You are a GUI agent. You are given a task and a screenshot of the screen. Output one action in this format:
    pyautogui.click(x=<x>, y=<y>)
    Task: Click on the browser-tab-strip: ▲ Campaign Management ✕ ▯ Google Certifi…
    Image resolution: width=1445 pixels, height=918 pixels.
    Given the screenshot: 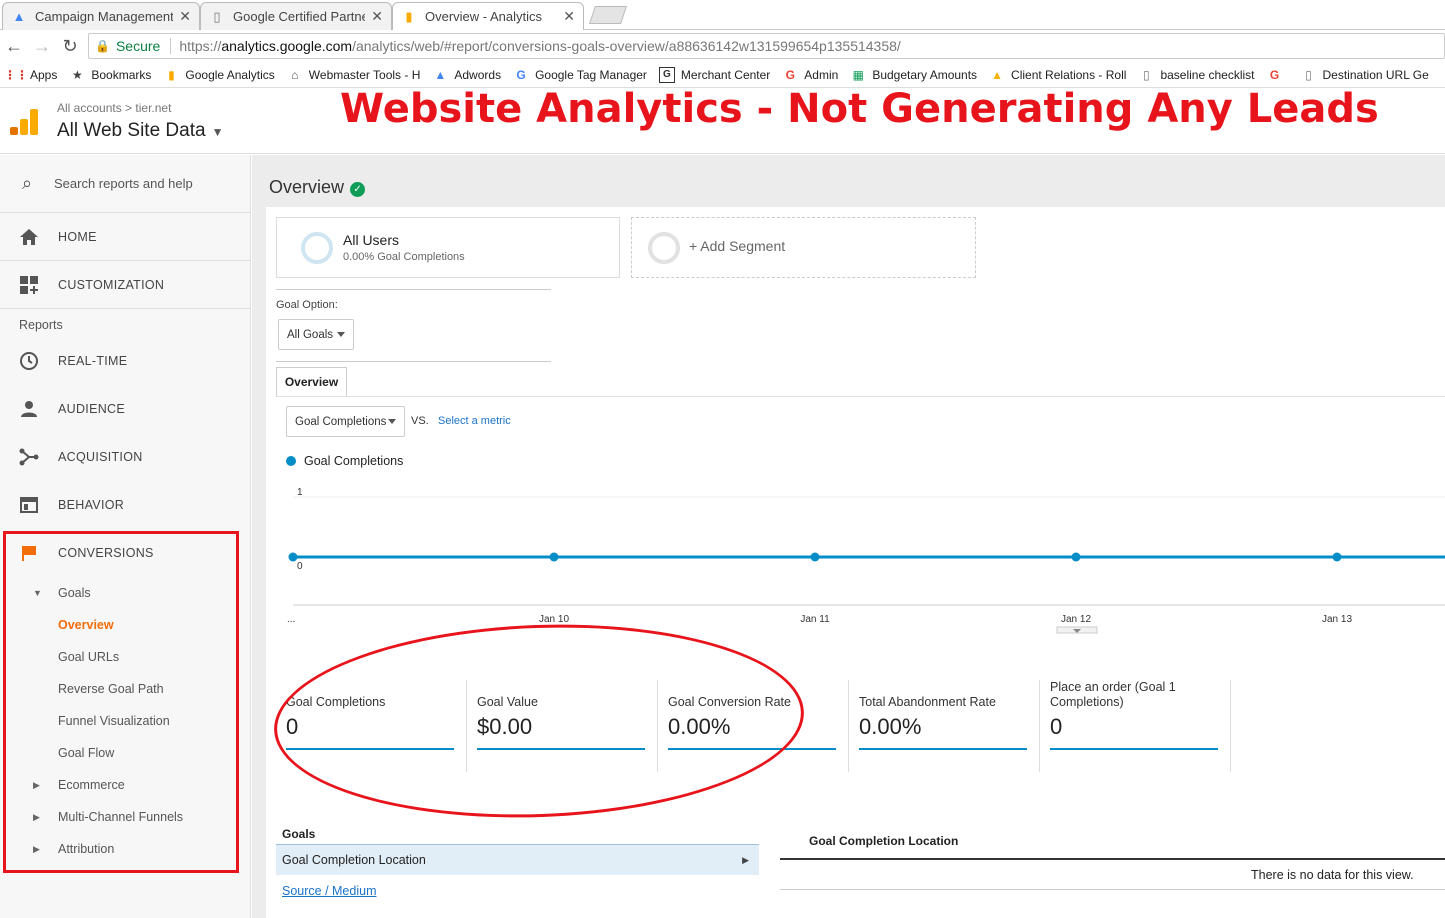 What is the action you would take?
    pyautogui.click(x=722, y=15)
    